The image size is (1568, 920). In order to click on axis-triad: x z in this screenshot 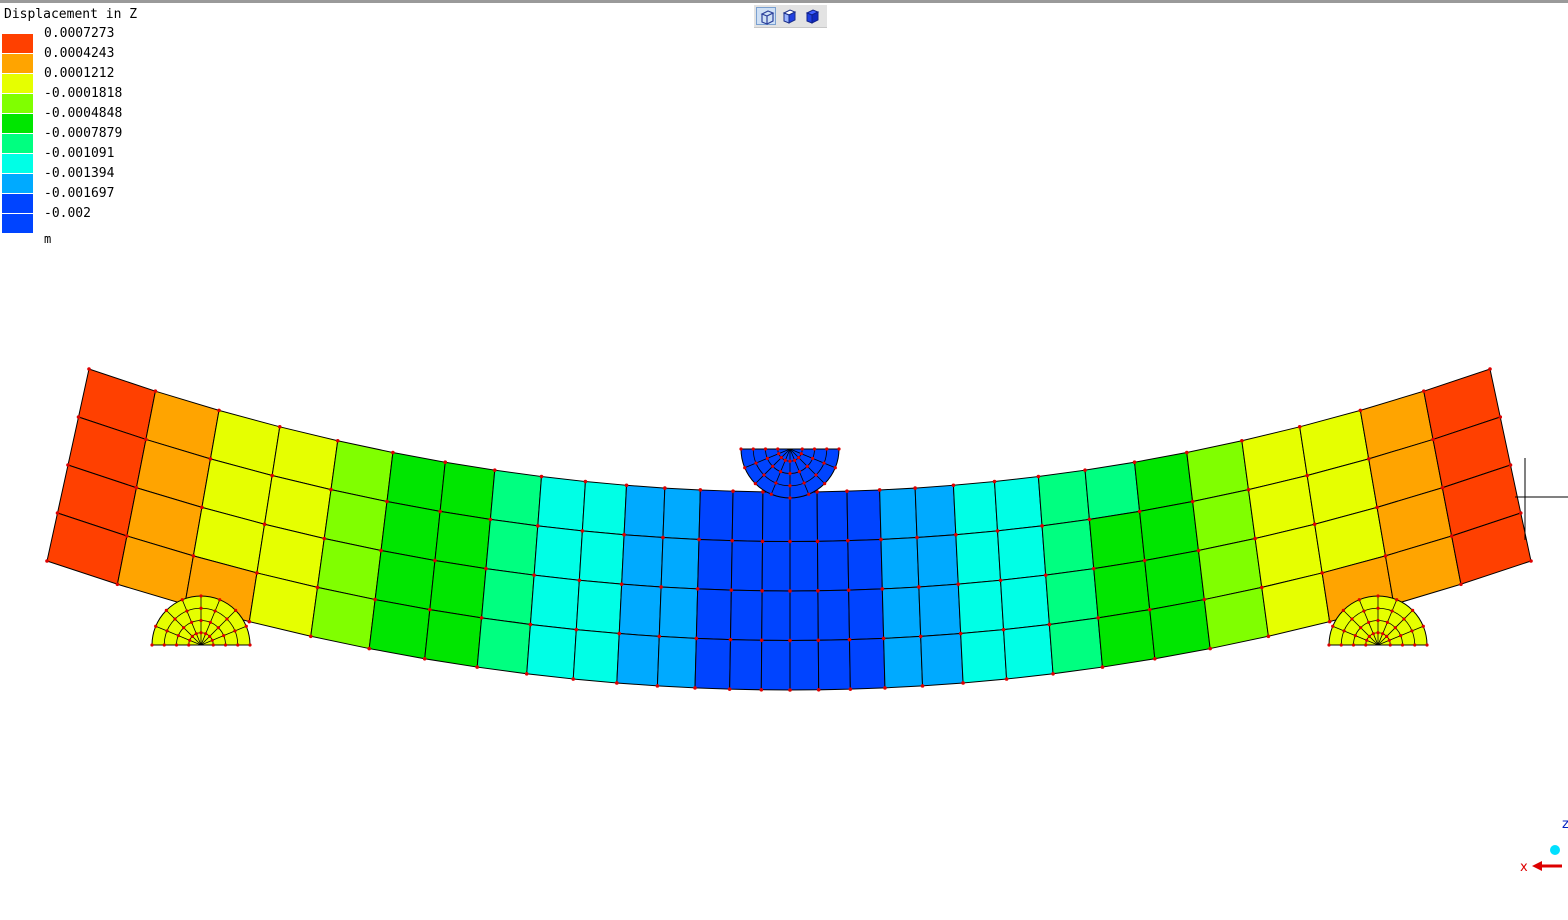, I will do `click(1544, 846)`.